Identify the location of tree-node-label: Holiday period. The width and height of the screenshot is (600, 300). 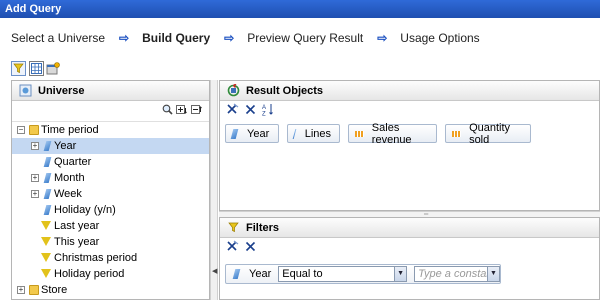
(89, 274).